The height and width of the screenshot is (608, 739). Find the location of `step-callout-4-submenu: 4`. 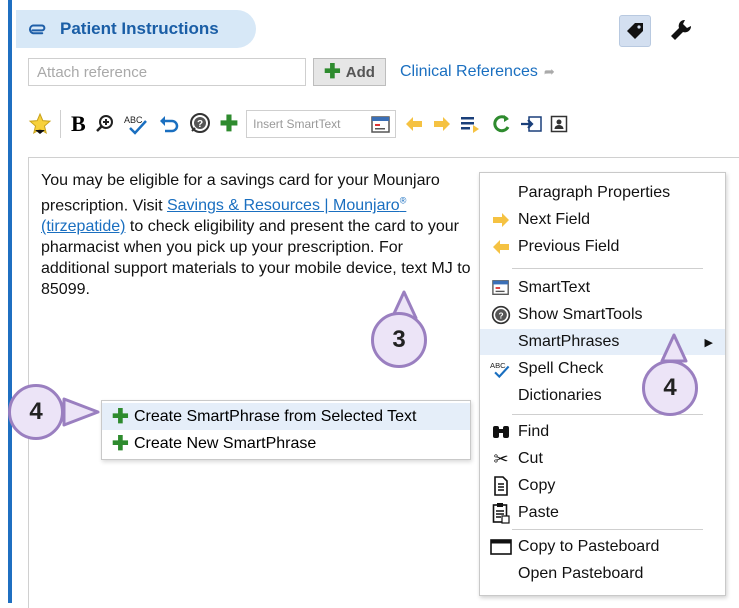

step-callout-4-submenu: 4 is located at coordinates (36, 412).